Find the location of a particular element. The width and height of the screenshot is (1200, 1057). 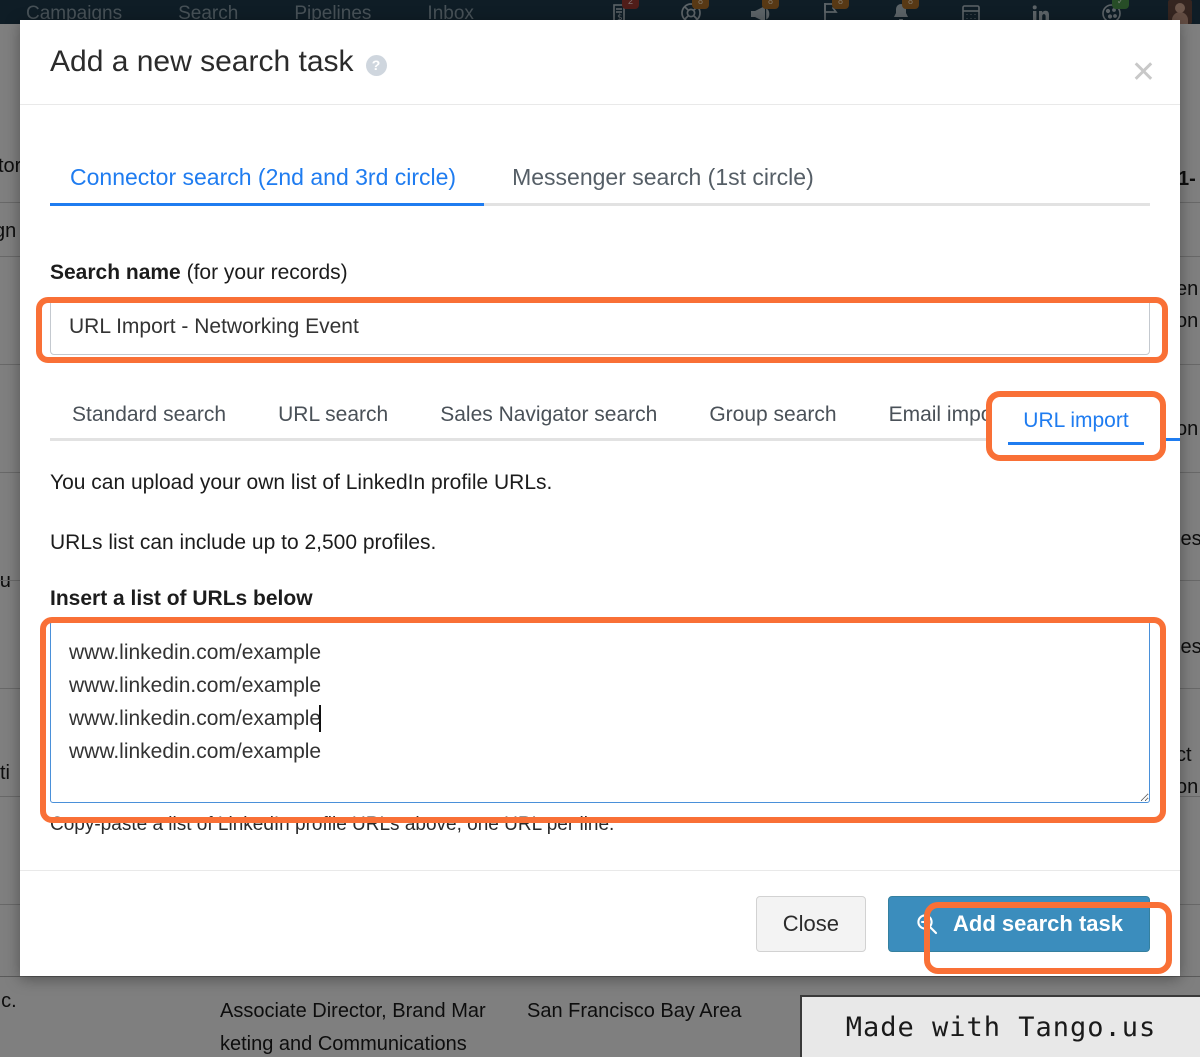

close-icon: ✕ is located at coordinates (1143, 73).